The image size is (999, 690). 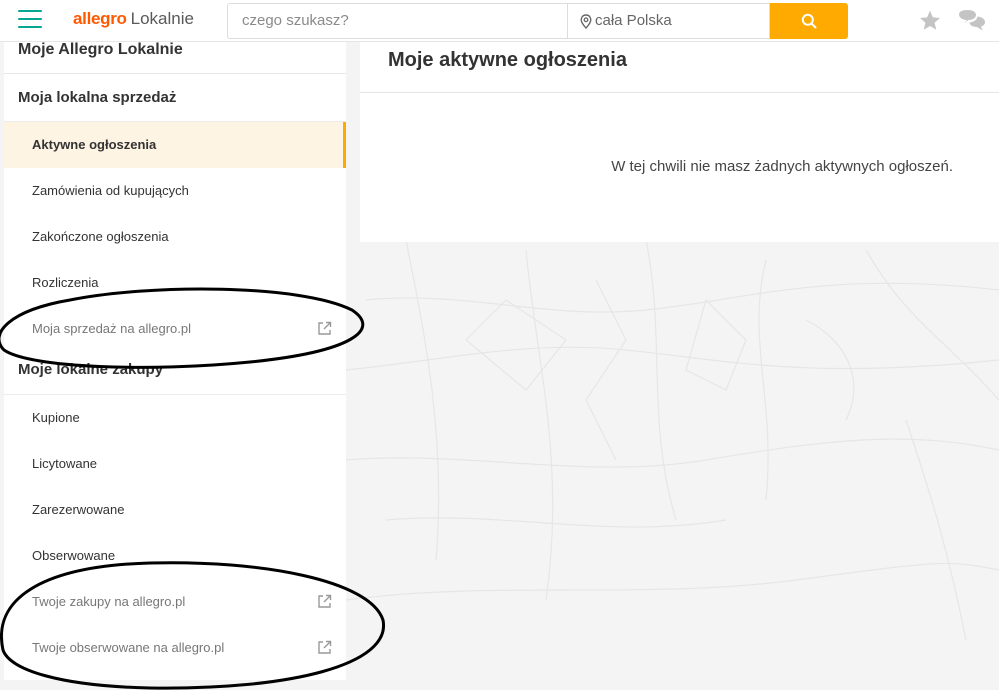 I want to click on sidebar-item-label: Twoje zakupy na allegro.pl, so click(x=109, y=601).